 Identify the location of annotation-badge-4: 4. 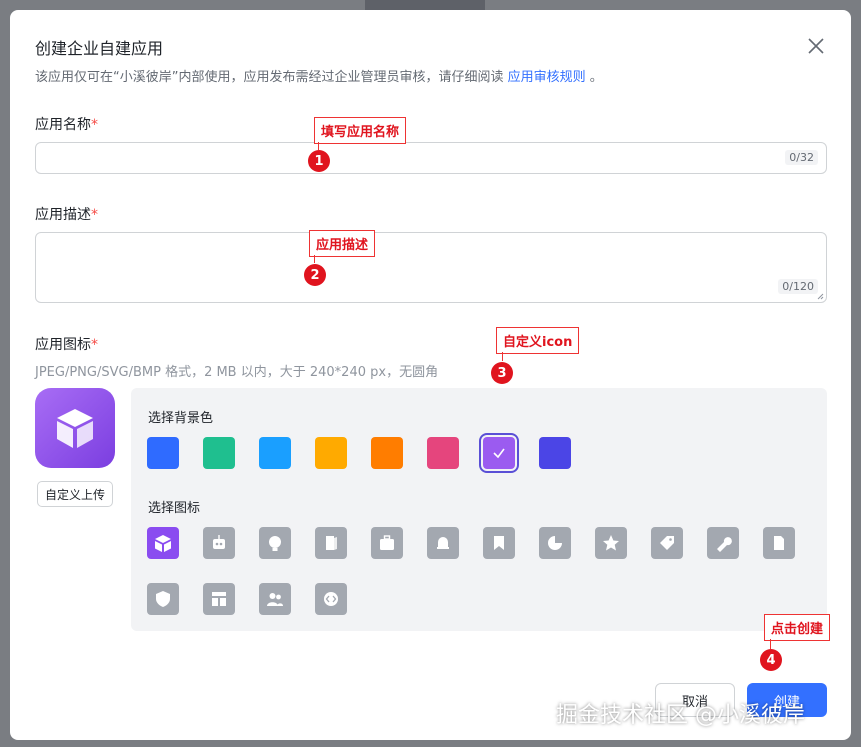
(771, 660).